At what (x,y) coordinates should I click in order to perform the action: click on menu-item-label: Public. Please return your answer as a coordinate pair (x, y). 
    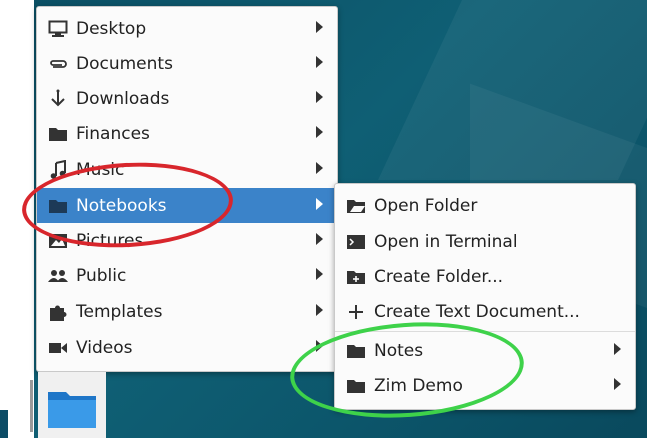
    Looking at the image, I should click on (101, 275).